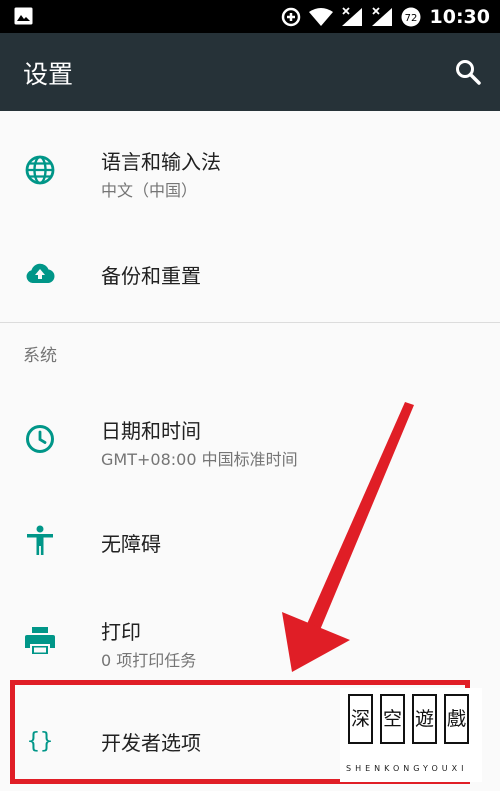  What do you see at coordinates (40, 273) in the screenshot?
I see `cloud-upload-icon` at bounding box center [40, 273].